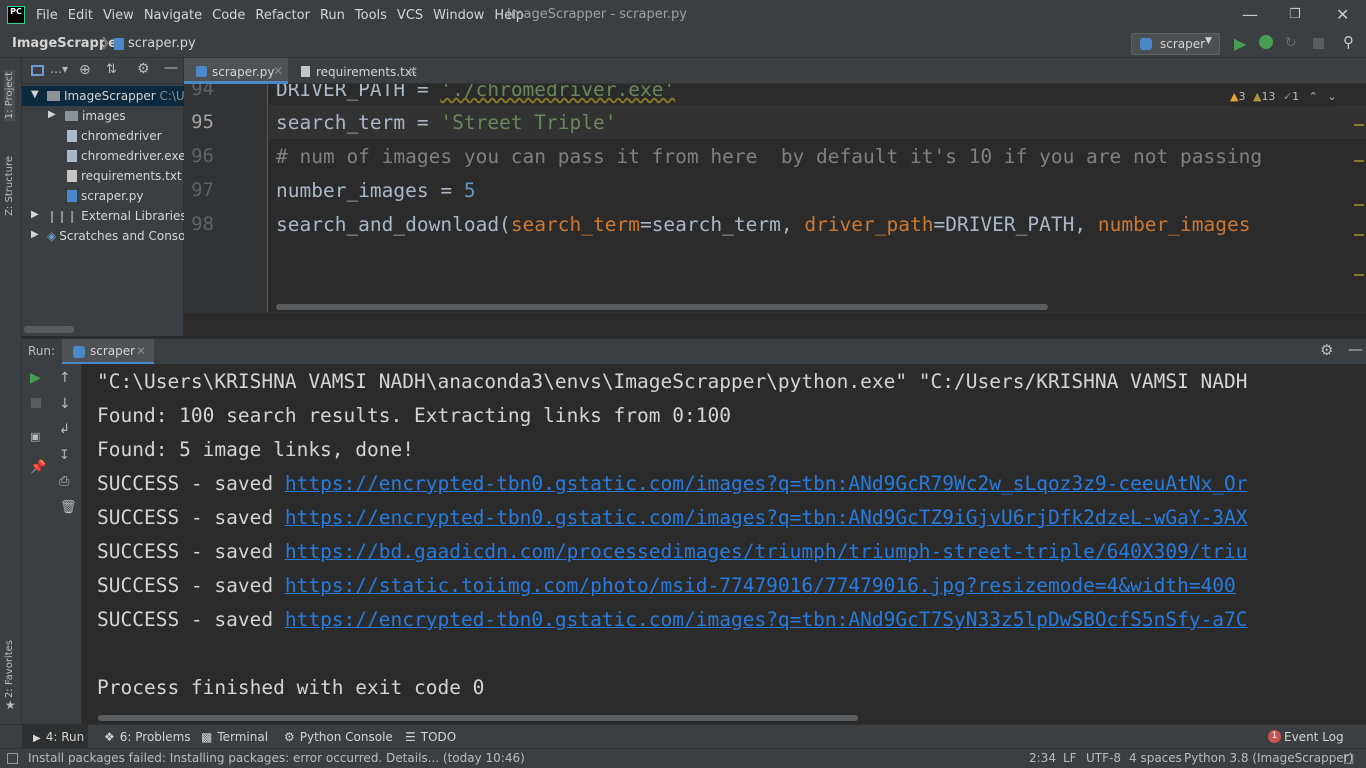  I want to click on lock-icon: □, so click(1348, 758).